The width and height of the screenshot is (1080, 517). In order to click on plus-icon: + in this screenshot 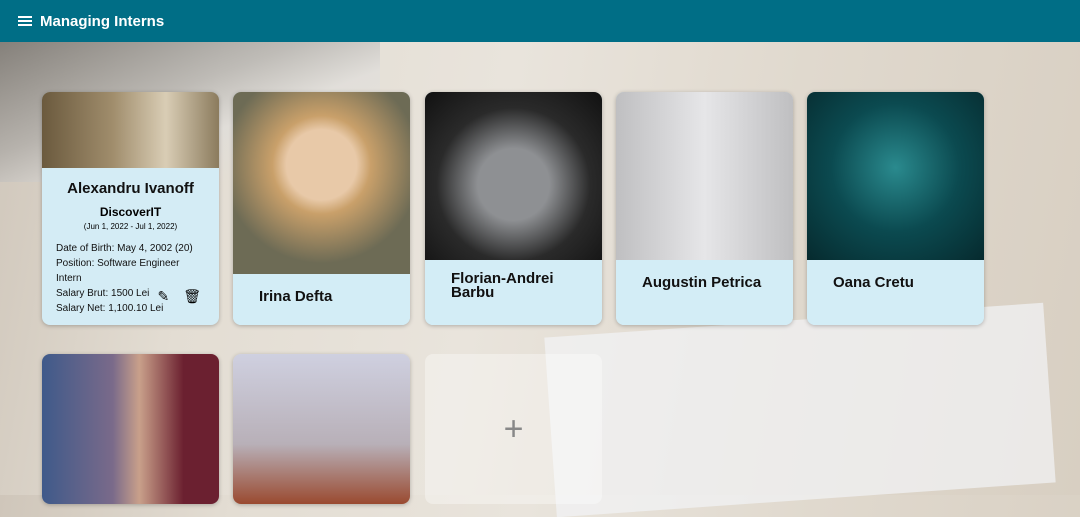, I will do `click(513, 428)`.